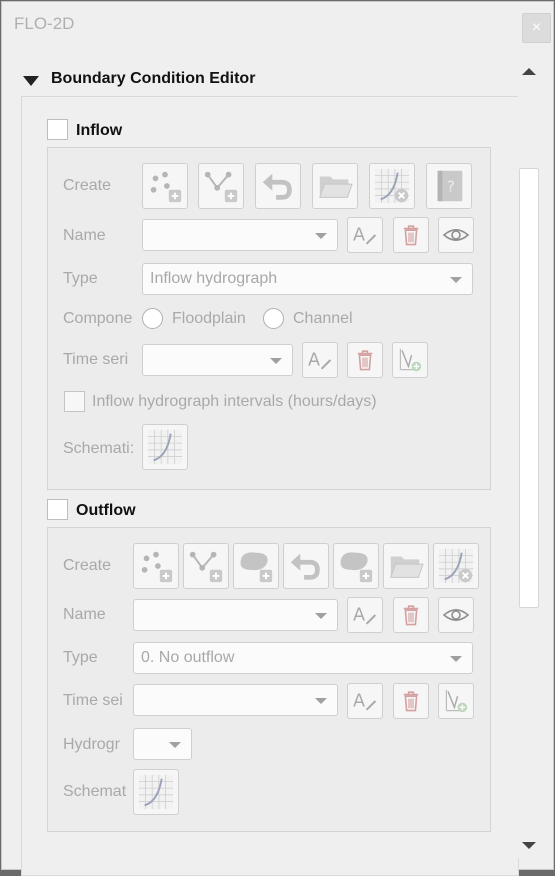 The image size is (555, 876). What do you see at coordinates (234, 402) in the screenshot?
I see `inflow-intervals-label: Inflow hydrograph intervals (hours/days)` at bounding box center [234, 402].